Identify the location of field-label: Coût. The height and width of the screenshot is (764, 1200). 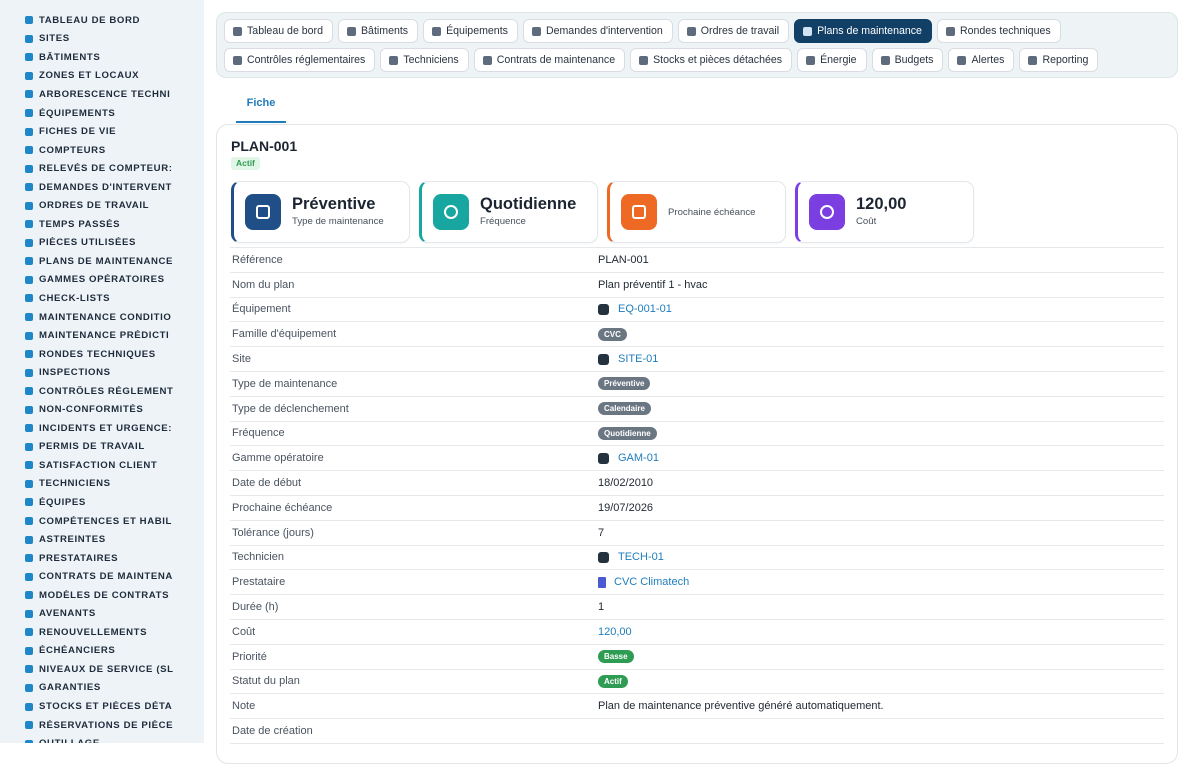
(244, 631).